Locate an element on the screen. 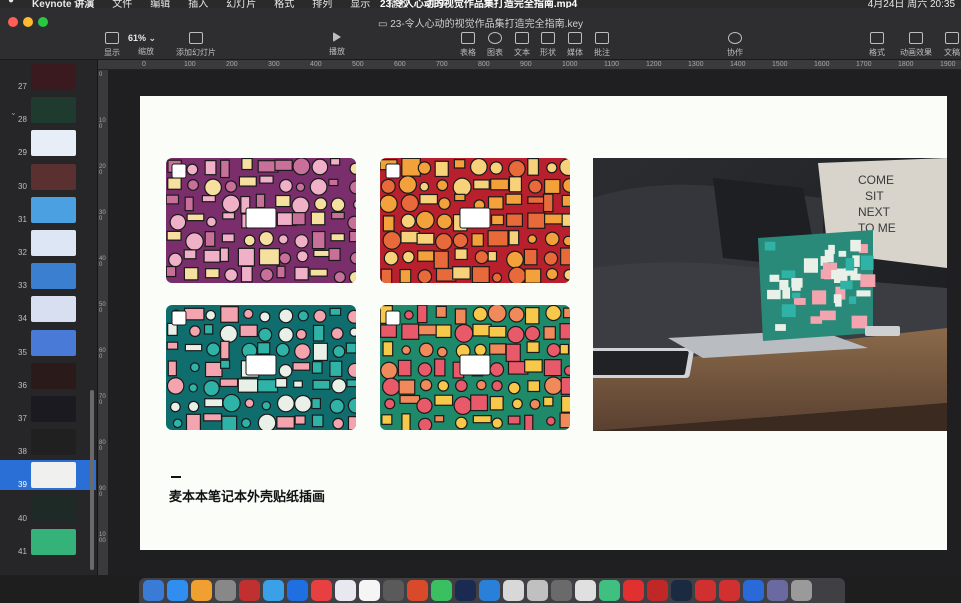 This screenshot has width=961, height=603. add-slide-button: 添加幻灯片 is located at coordinates (196, 45).